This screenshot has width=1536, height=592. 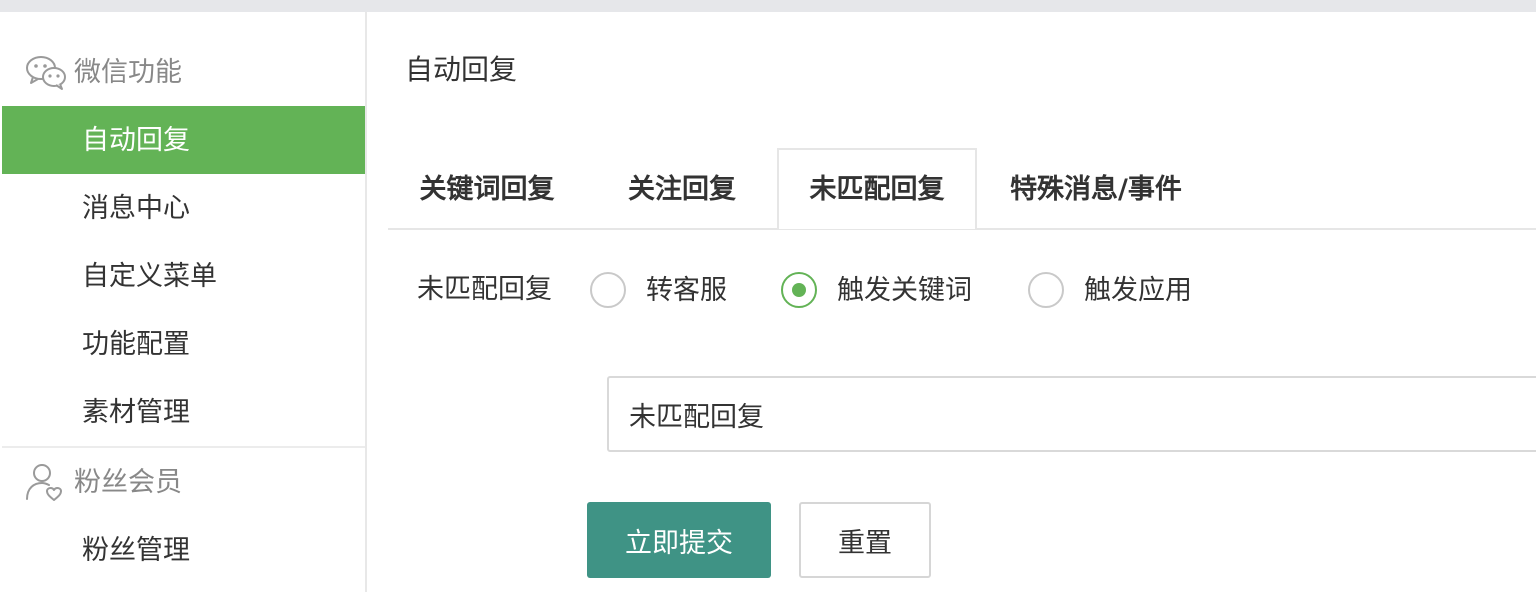 What do you see at coordinates (183, 482) in the screenshot?
I see `sidebar-group-fans: 粉丝会员` at bounding box center [183, 482].